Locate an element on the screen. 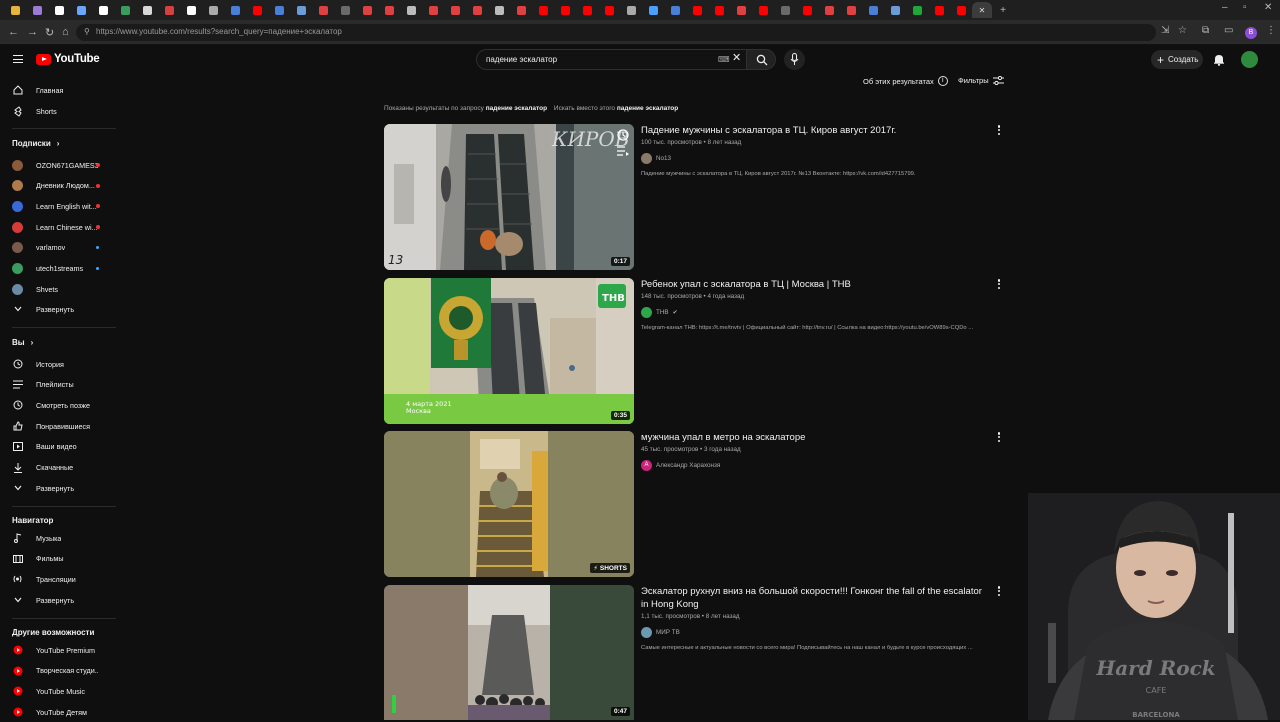 This screenshot has height=722, width=1280. sidebar-item: Смотреть позже is located at coordinates (58, 405).